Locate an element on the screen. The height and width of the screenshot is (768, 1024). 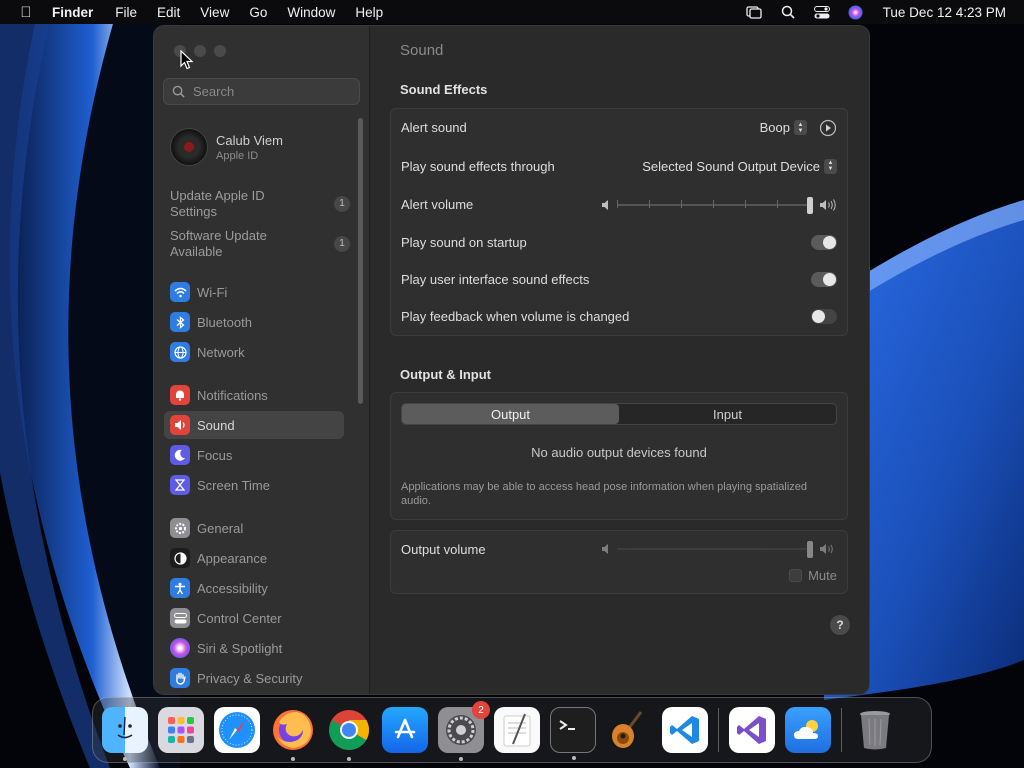
sidebar-item-privacy-security: Privacy & Security is located at coordinates (254, 678).